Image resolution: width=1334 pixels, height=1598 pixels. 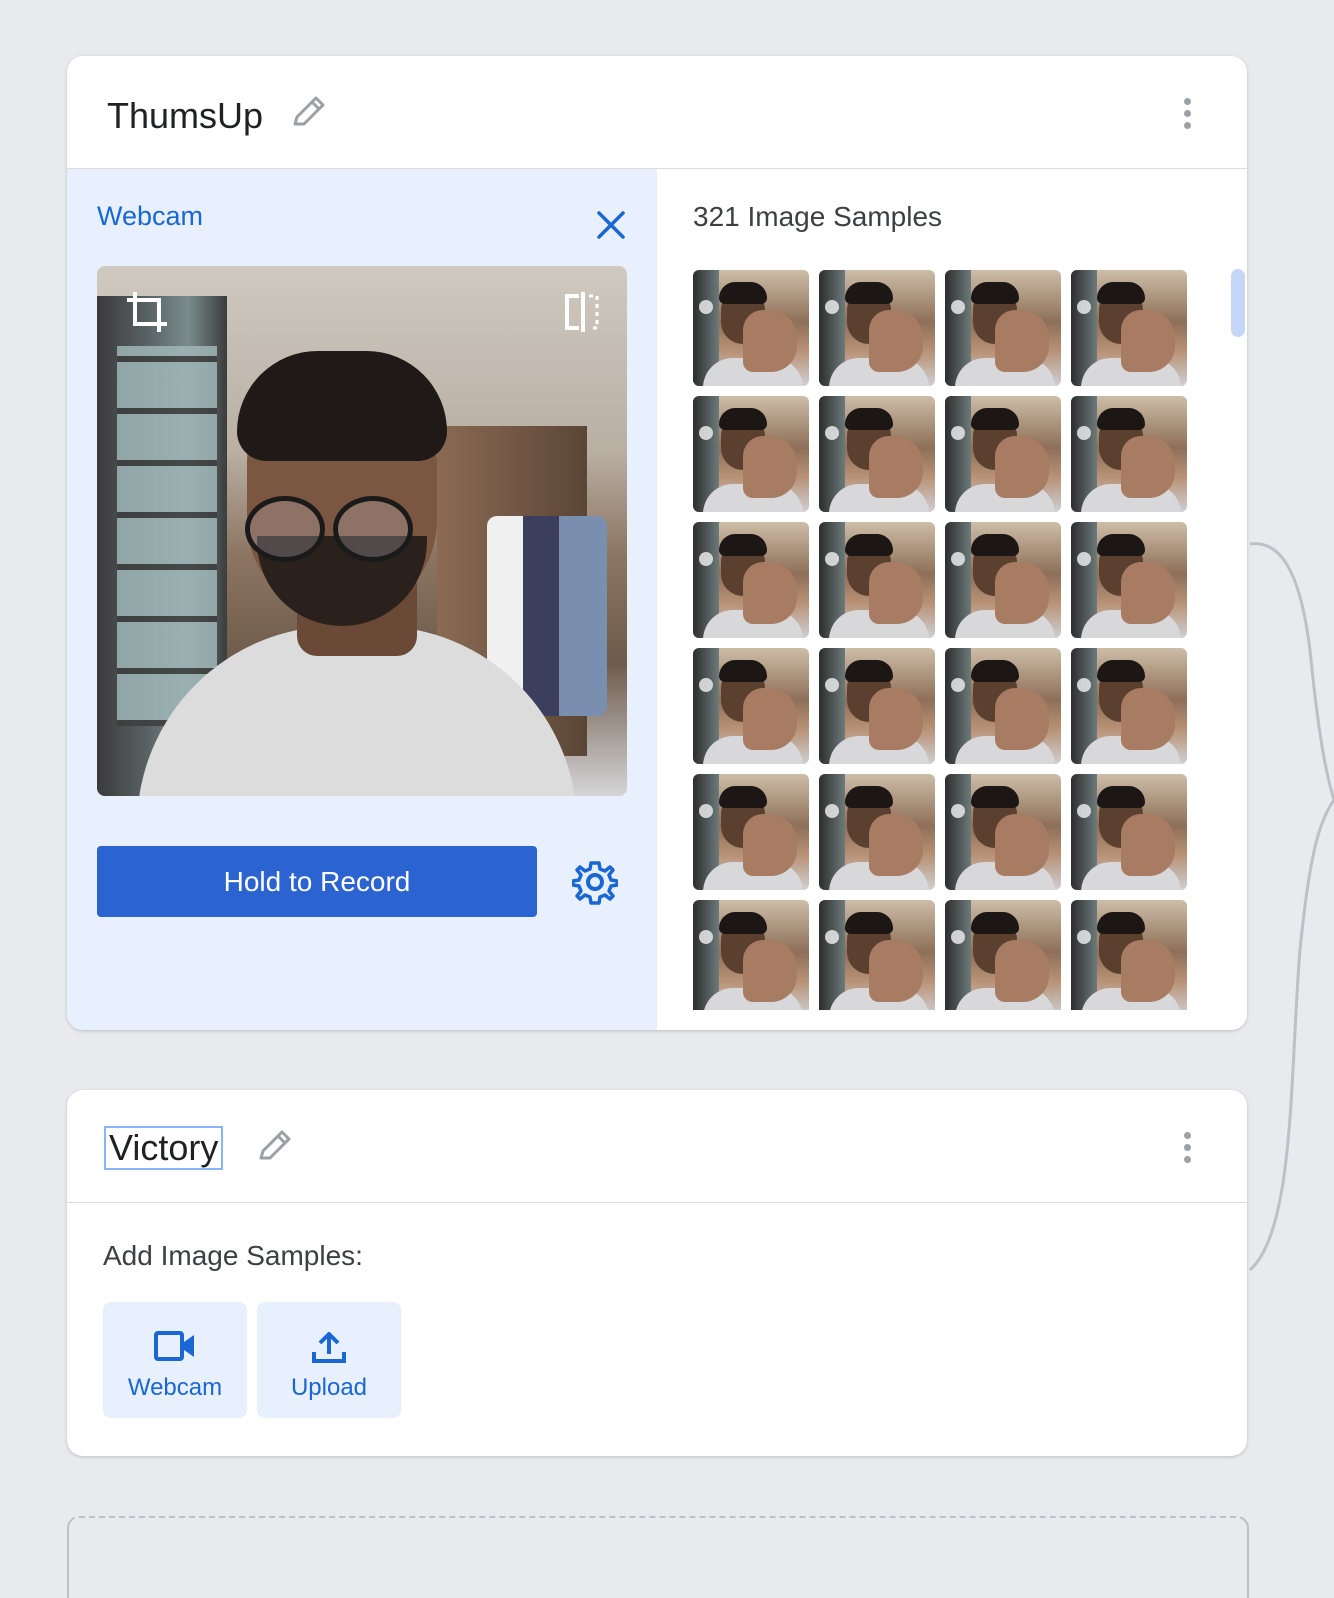 What do you see at coordinates (657, 1146) in the screenshot?
I see `class-card-header: Victory` at bounding box center [657, 1146].